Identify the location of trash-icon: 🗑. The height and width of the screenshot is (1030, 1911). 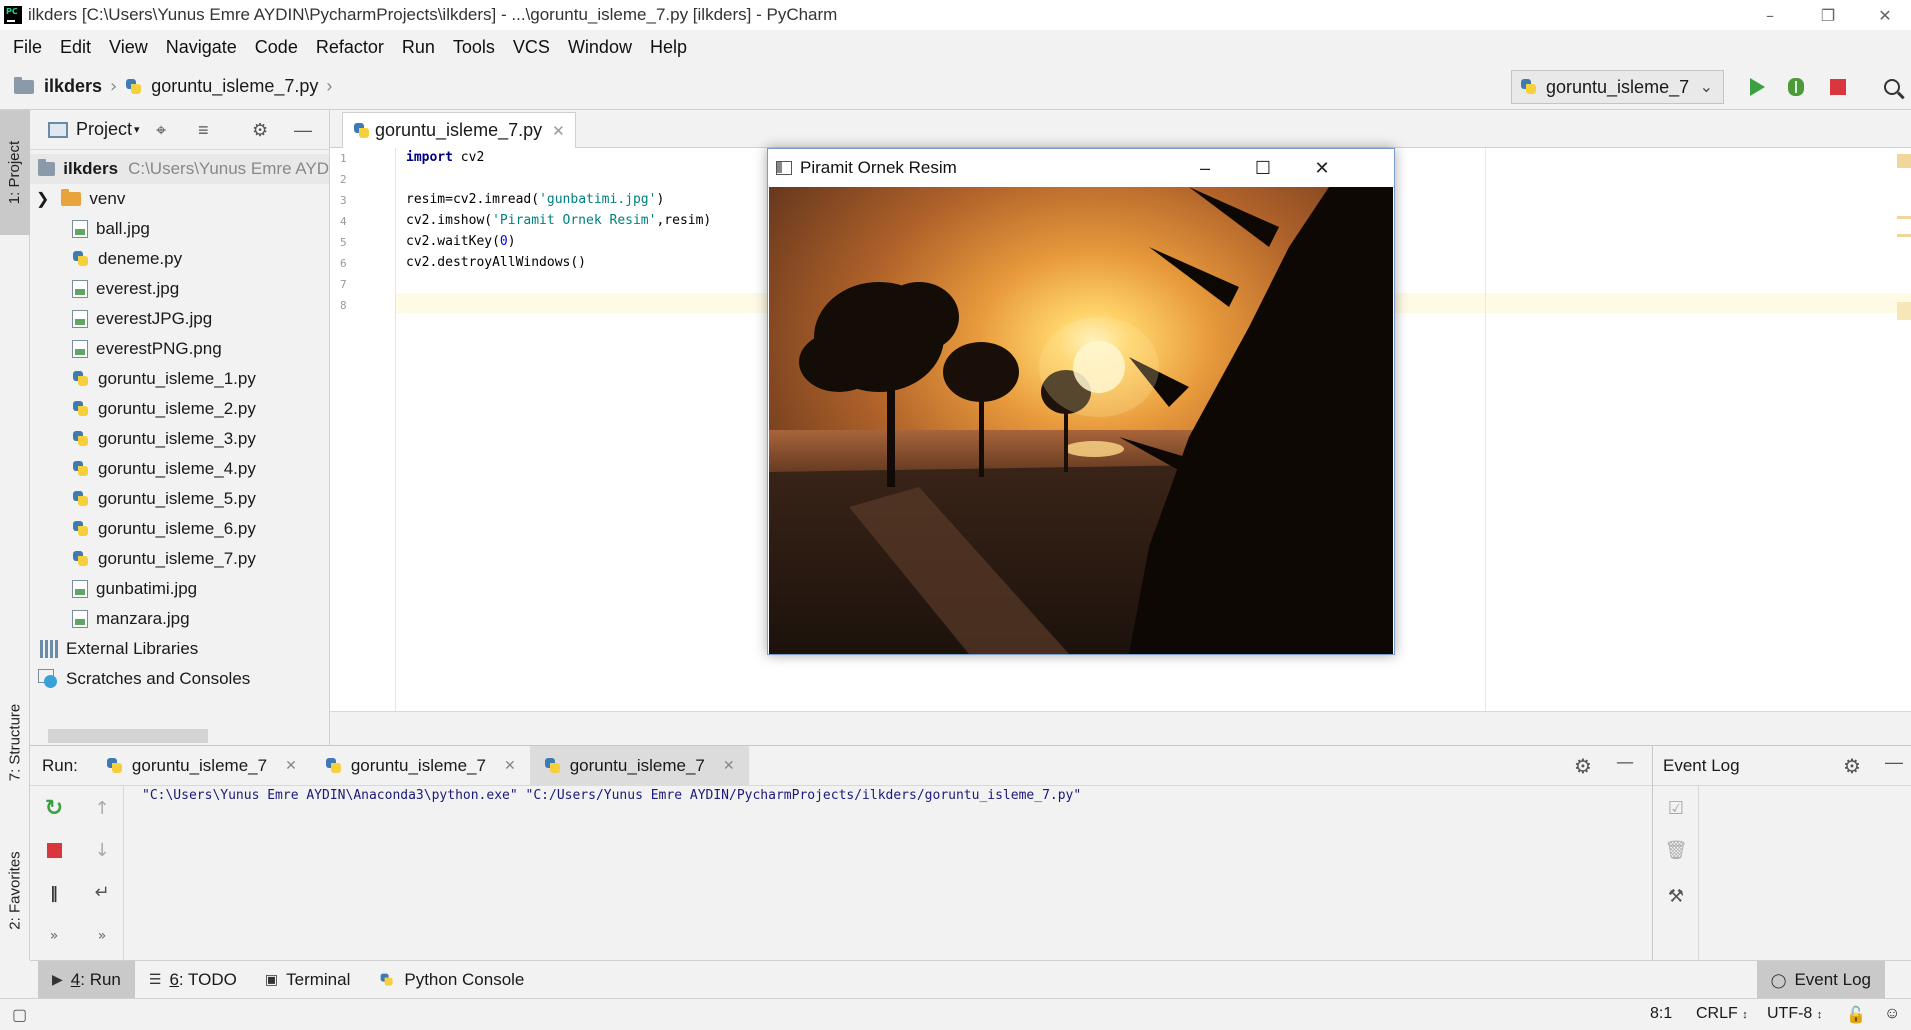
(1676, 850).